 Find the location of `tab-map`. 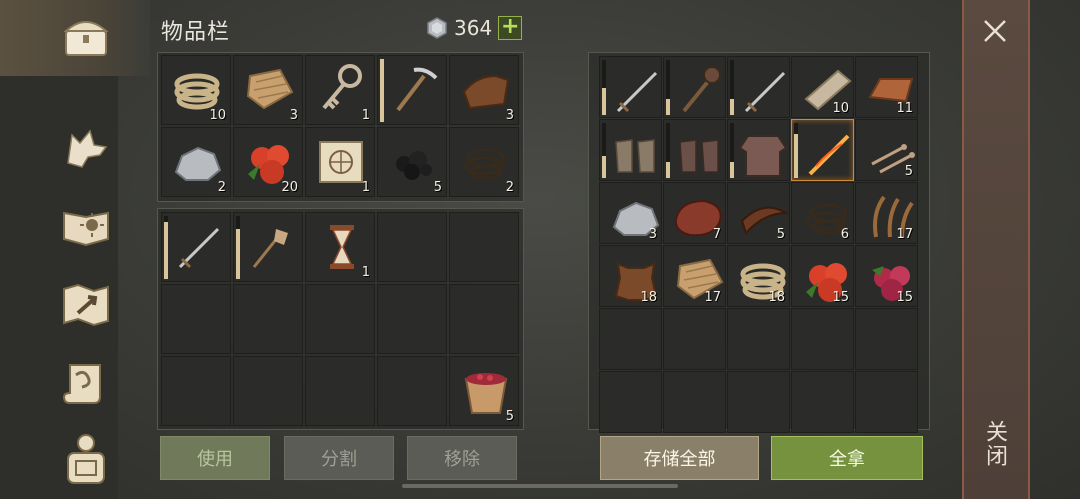

tab-map is located at coordinates (86, 305).